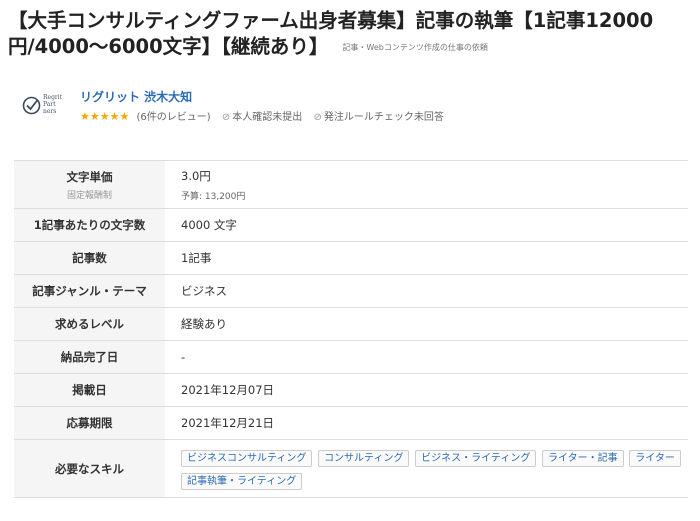 This screenshot has width=700, height=521. I want to click on row-chars-per-article: 1記事あたりの文字数 4000 文字, so click(351, 225).